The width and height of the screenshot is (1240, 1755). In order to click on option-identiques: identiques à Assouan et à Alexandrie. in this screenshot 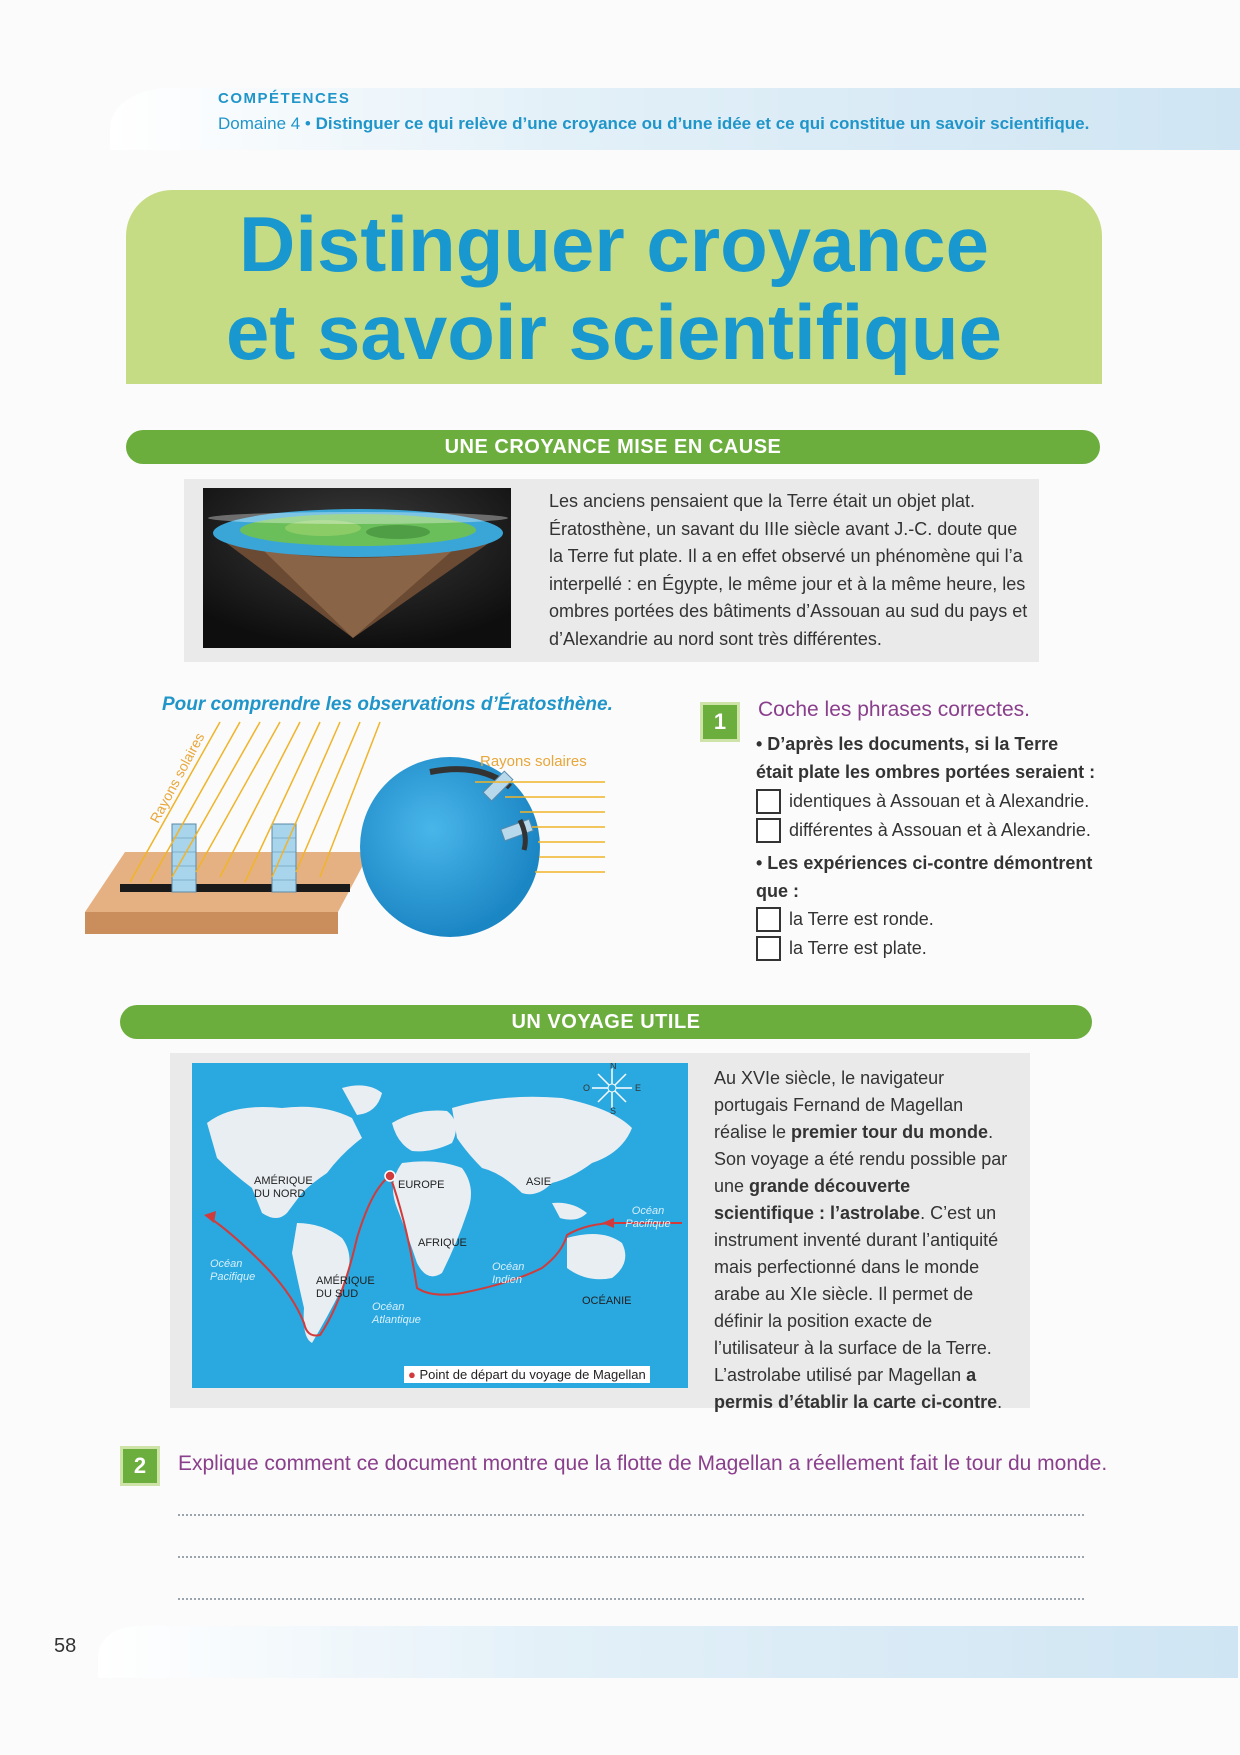, I will do `click(922, 801)`.